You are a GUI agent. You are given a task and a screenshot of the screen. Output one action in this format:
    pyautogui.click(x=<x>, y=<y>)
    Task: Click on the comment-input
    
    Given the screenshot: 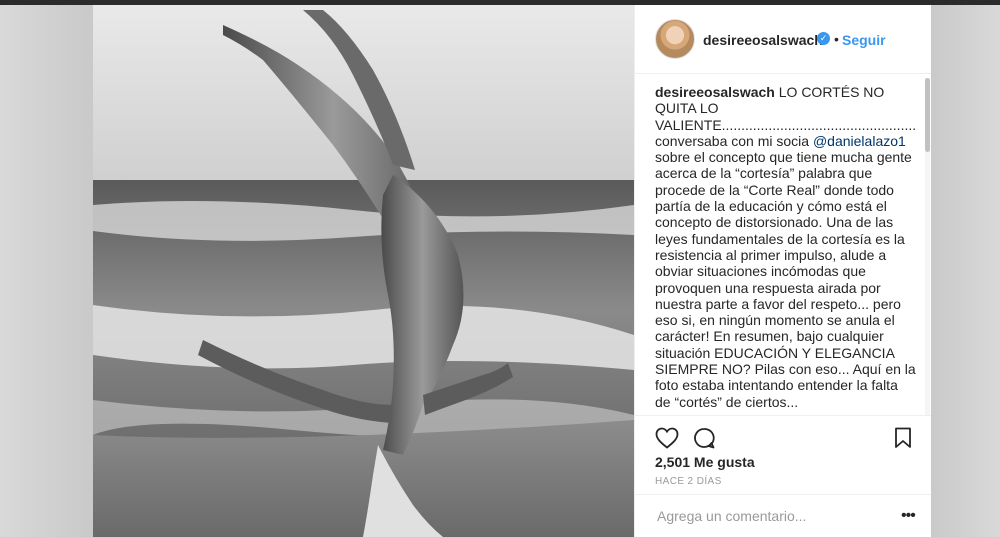 What is the action you would take?
    pyautogui.click(x=767, y=516)
    